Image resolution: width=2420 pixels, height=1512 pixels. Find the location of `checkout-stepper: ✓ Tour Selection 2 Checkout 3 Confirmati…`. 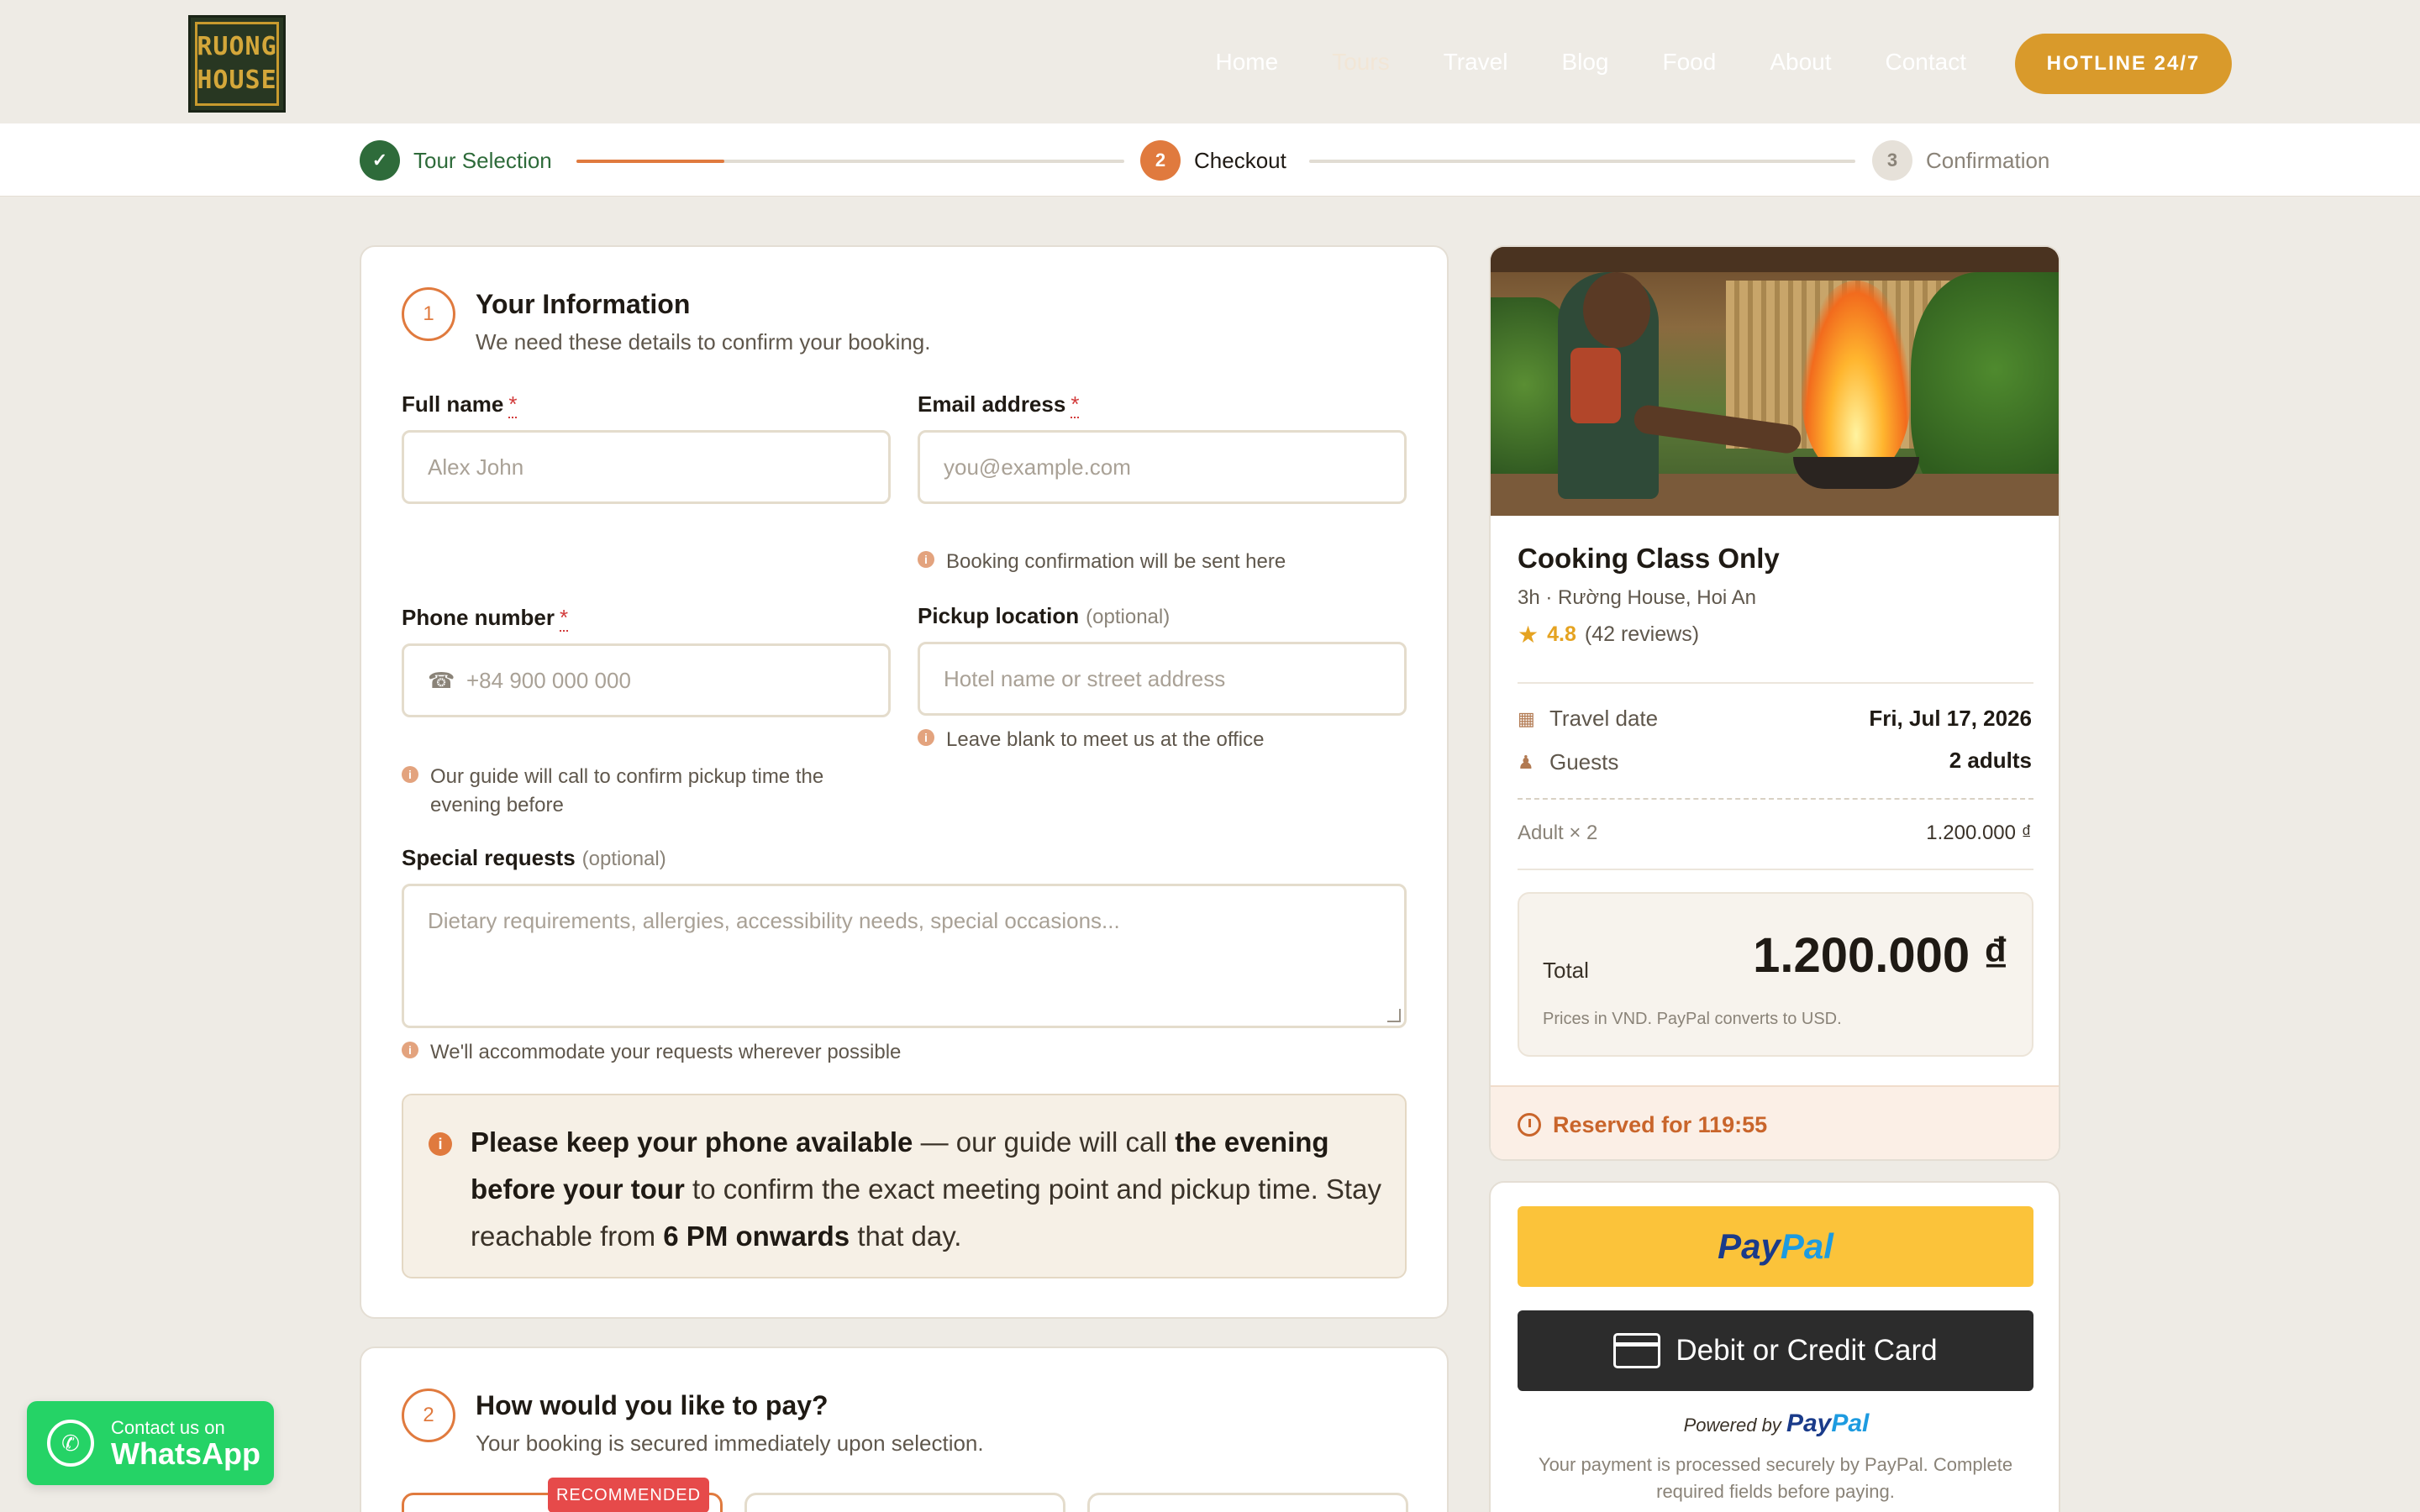

checkout-stepper: ✓ Tour Selection 2 Checkout 3 Confirmati… is located at coordinates (1210, 160).